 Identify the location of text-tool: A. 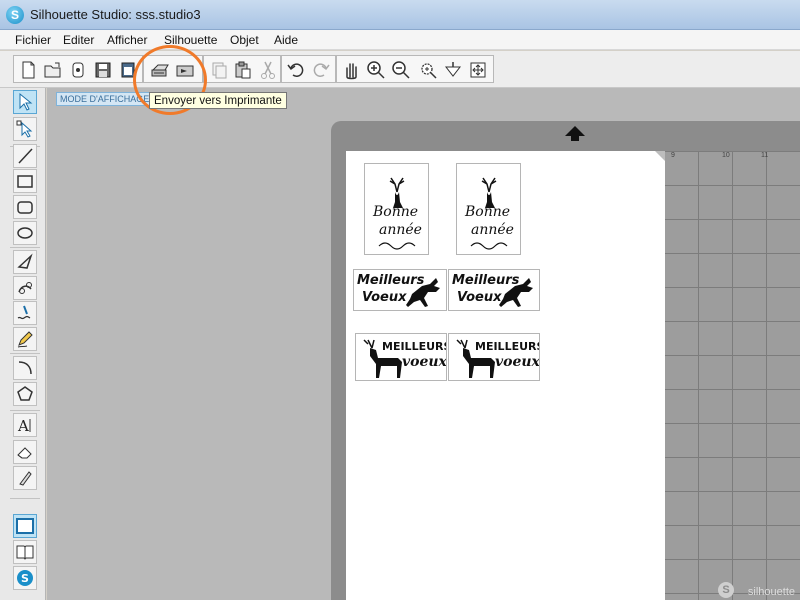
(25, 425).